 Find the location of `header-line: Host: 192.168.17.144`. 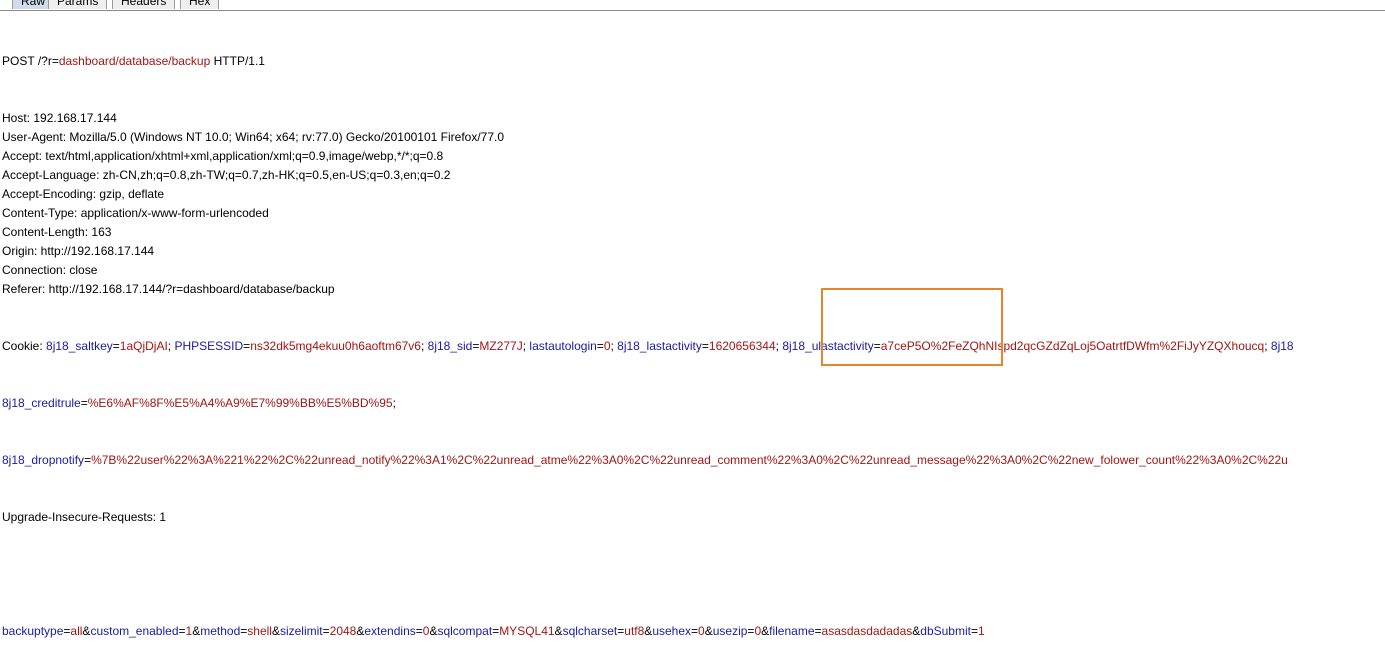

header-line: Host: 192.168.17.144 is located at coordinates (59, 118).